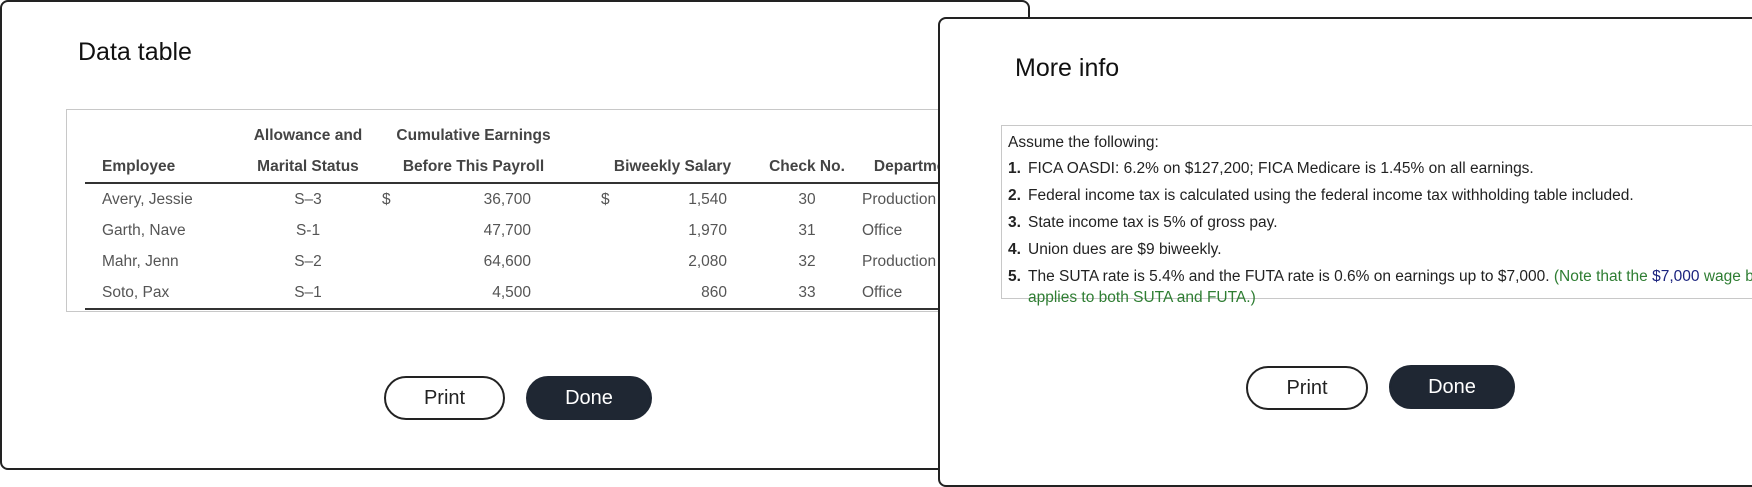  Describe the element at coordinates (1676, 276) in the screenshot. I see `note-amount: $7,000` at that location.